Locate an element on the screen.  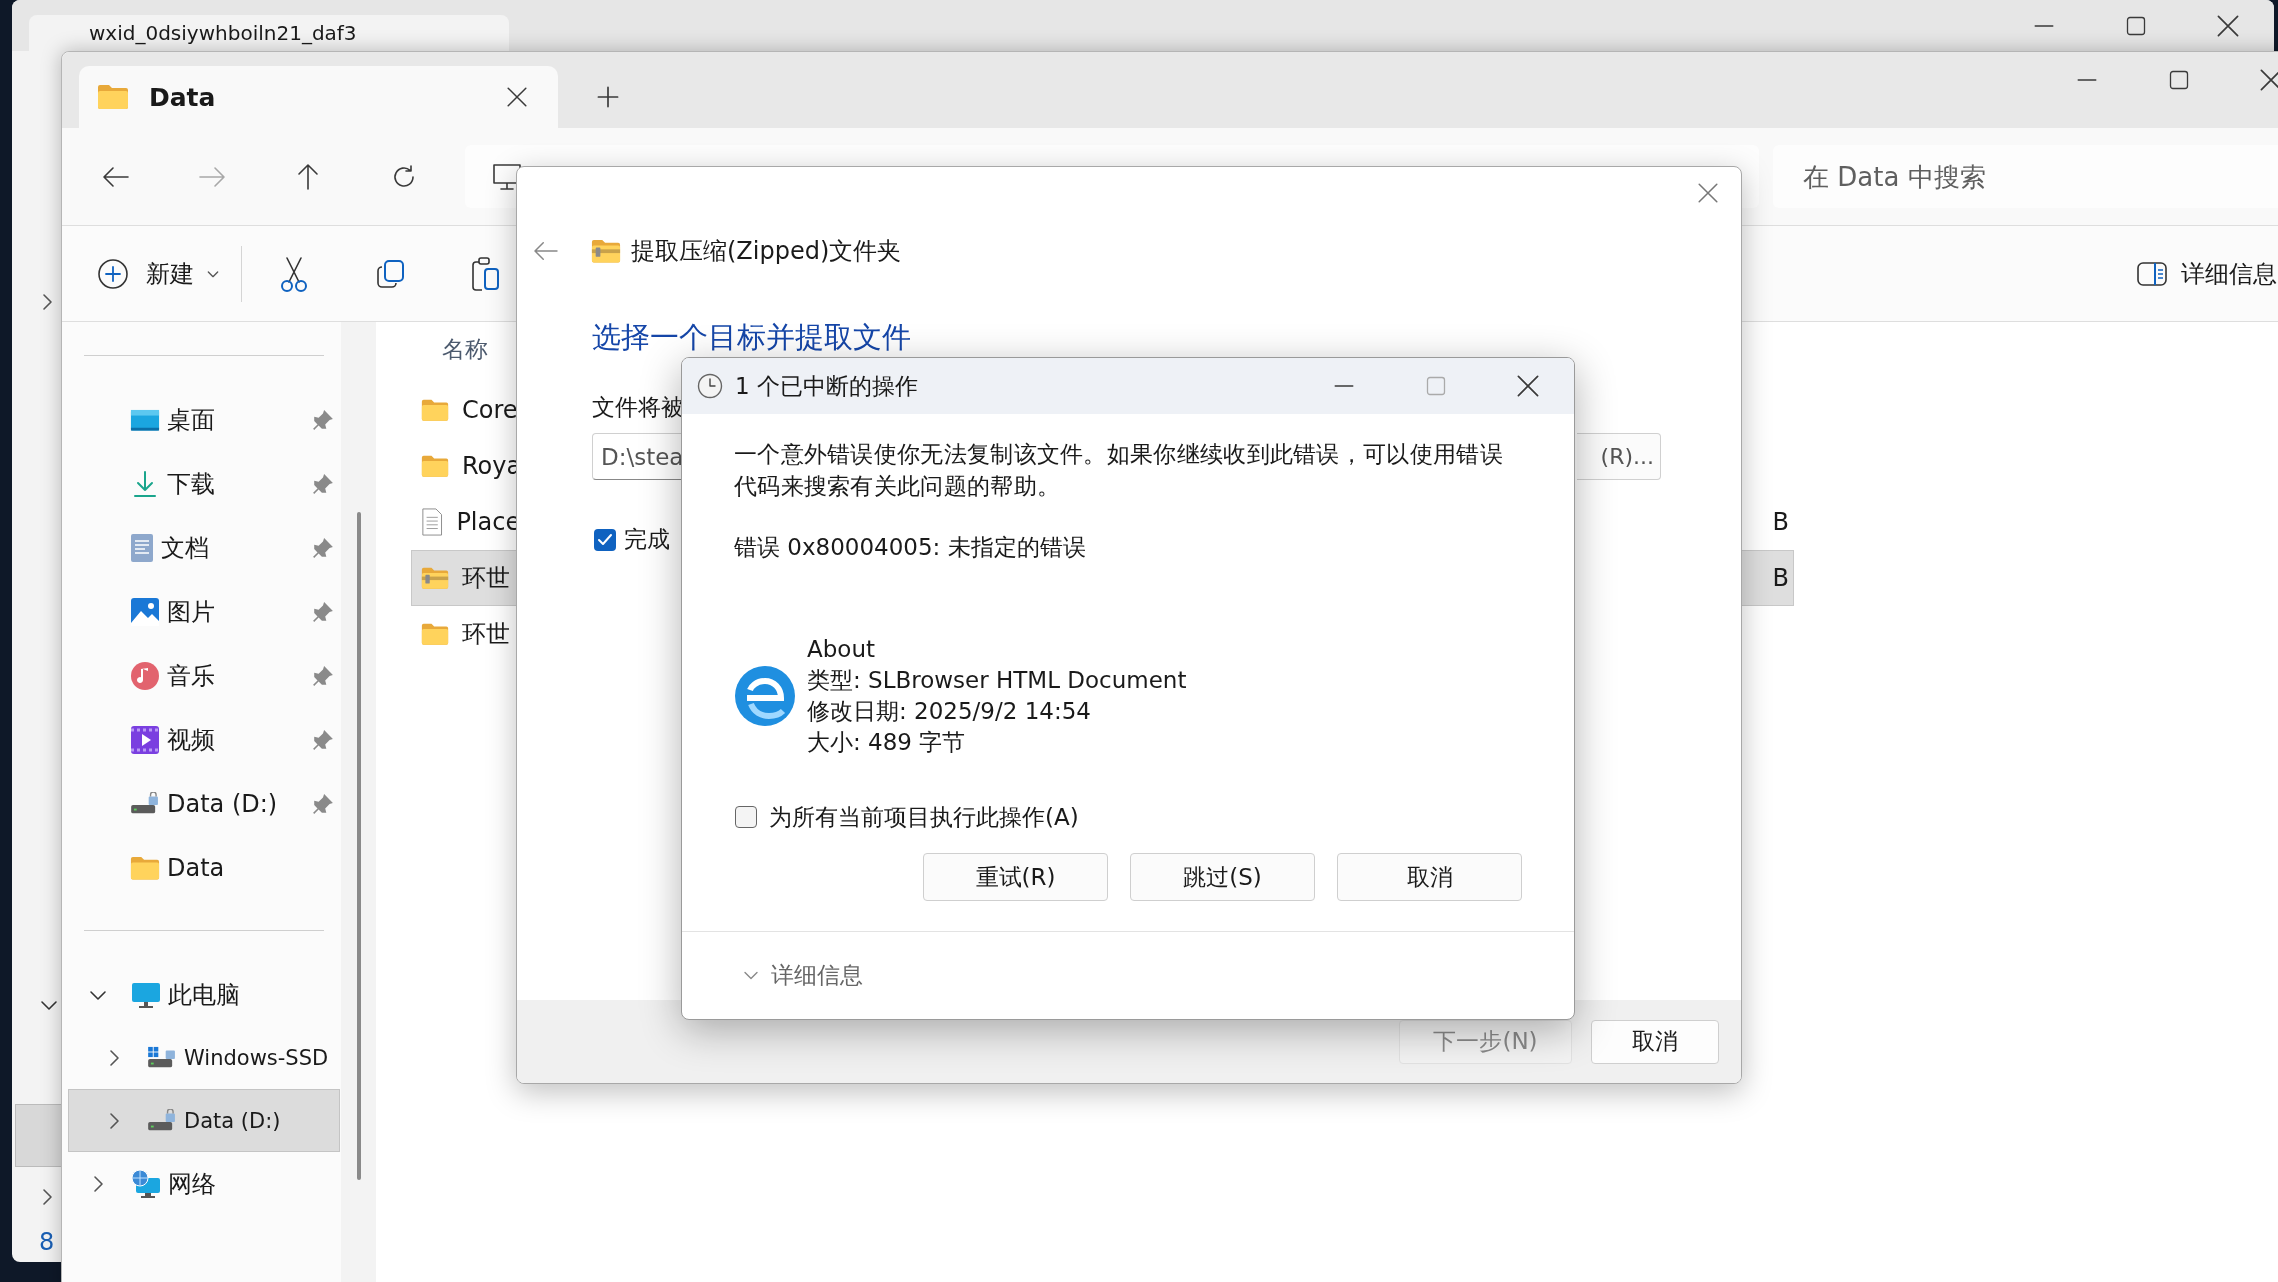
file-type: 类型: SLBrowser HTML Document is located at coordinates (997, 680).